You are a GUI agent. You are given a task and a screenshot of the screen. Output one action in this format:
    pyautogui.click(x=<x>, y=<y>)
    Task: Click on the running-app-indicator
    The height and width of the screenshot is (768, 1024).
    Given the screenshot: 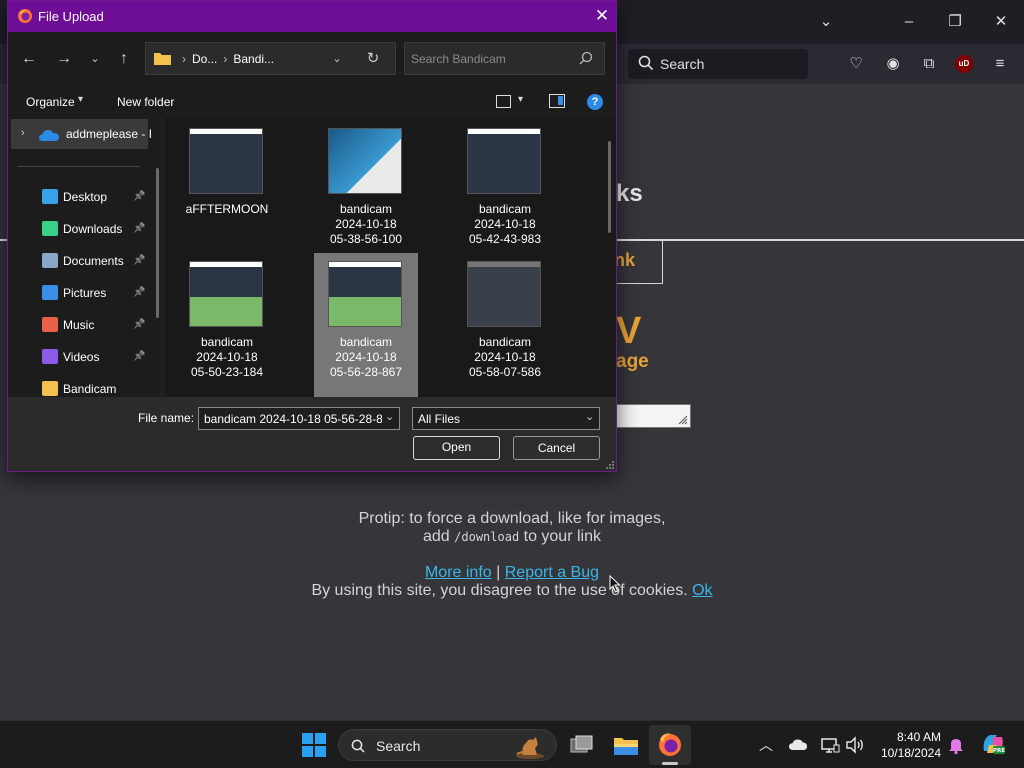 What is the action you would take?
    pyautogui.click(x=670, y=763)
    